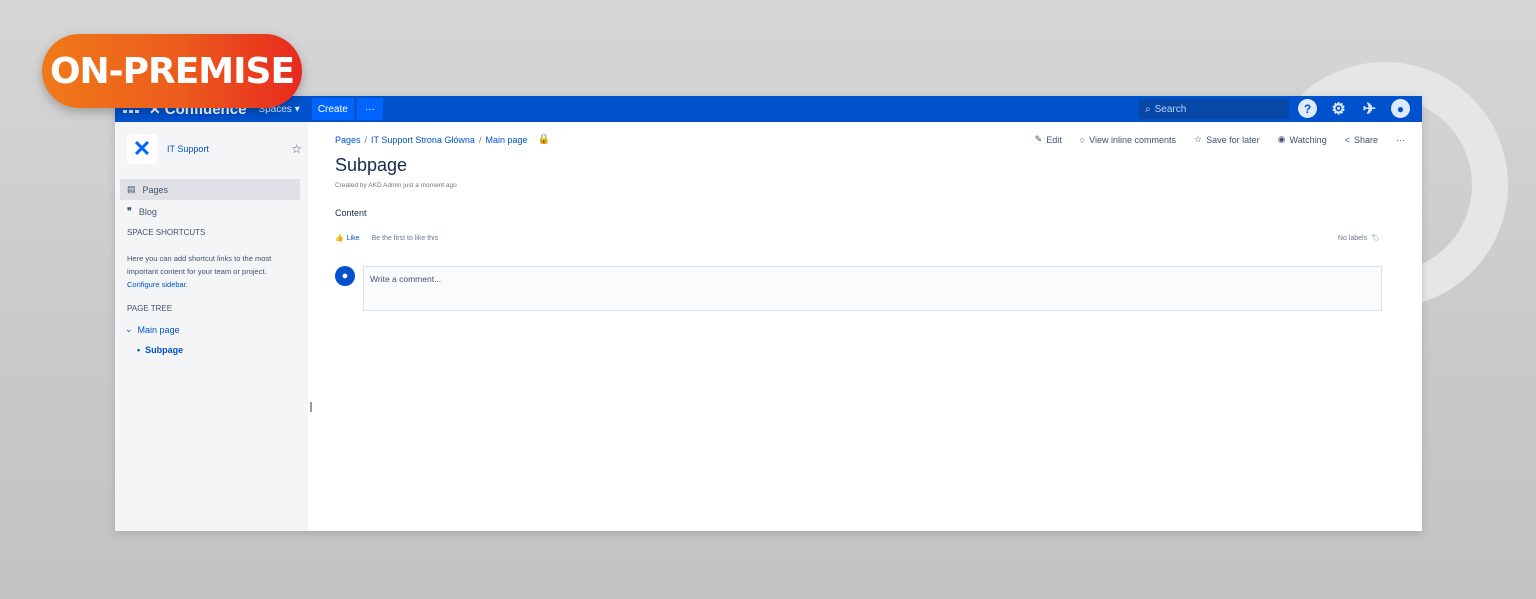 This screenshot has width=1536, height=599. Describe the element at coordinates (297, 109) in the screenshot. I see `chevron-down-icon: ▾` at that location.